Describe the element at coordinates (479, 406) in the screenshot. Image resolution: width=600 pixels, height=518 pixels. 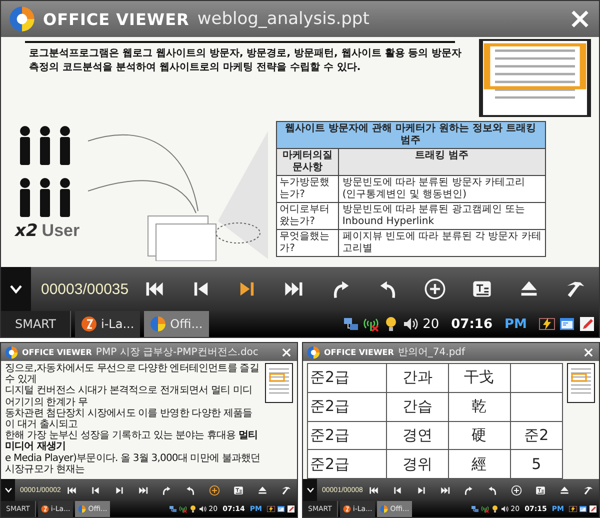
I see `table-cell: 乾` at that location.